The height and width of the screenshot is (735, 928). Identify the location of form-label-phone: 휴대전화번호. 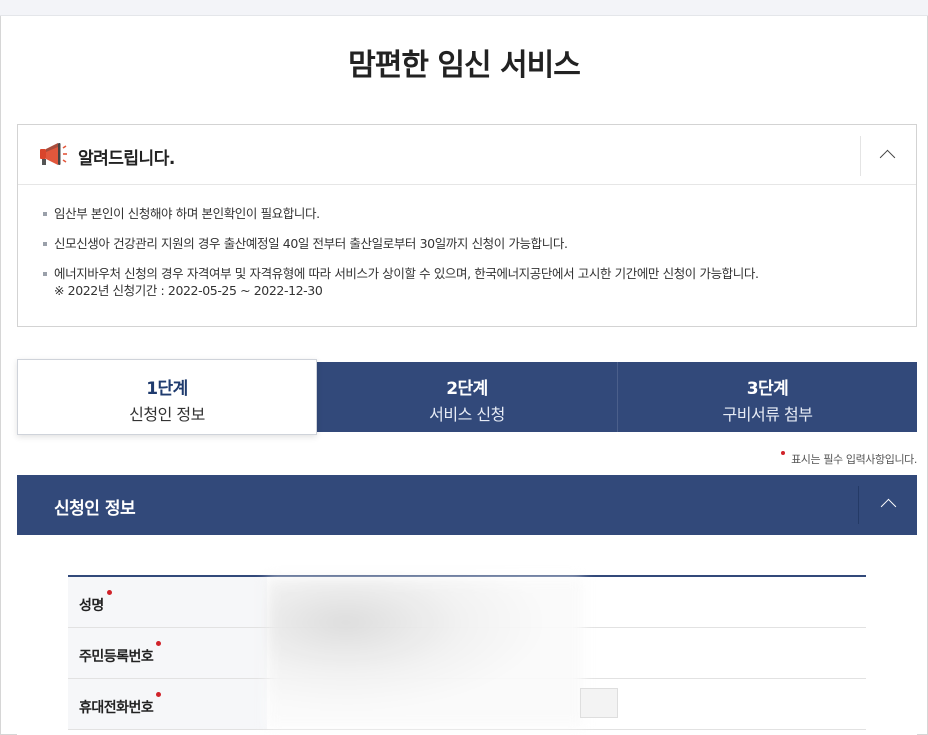
(120, 704).